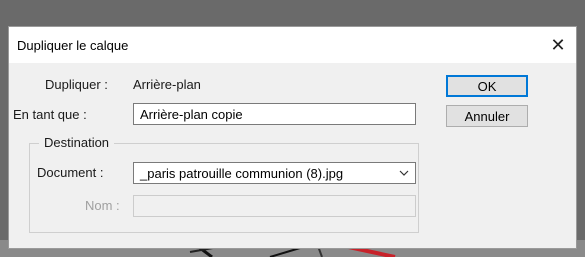 This screenshot has width=585, height=257. I want to click on ok-button: OK, so click(487, 86).